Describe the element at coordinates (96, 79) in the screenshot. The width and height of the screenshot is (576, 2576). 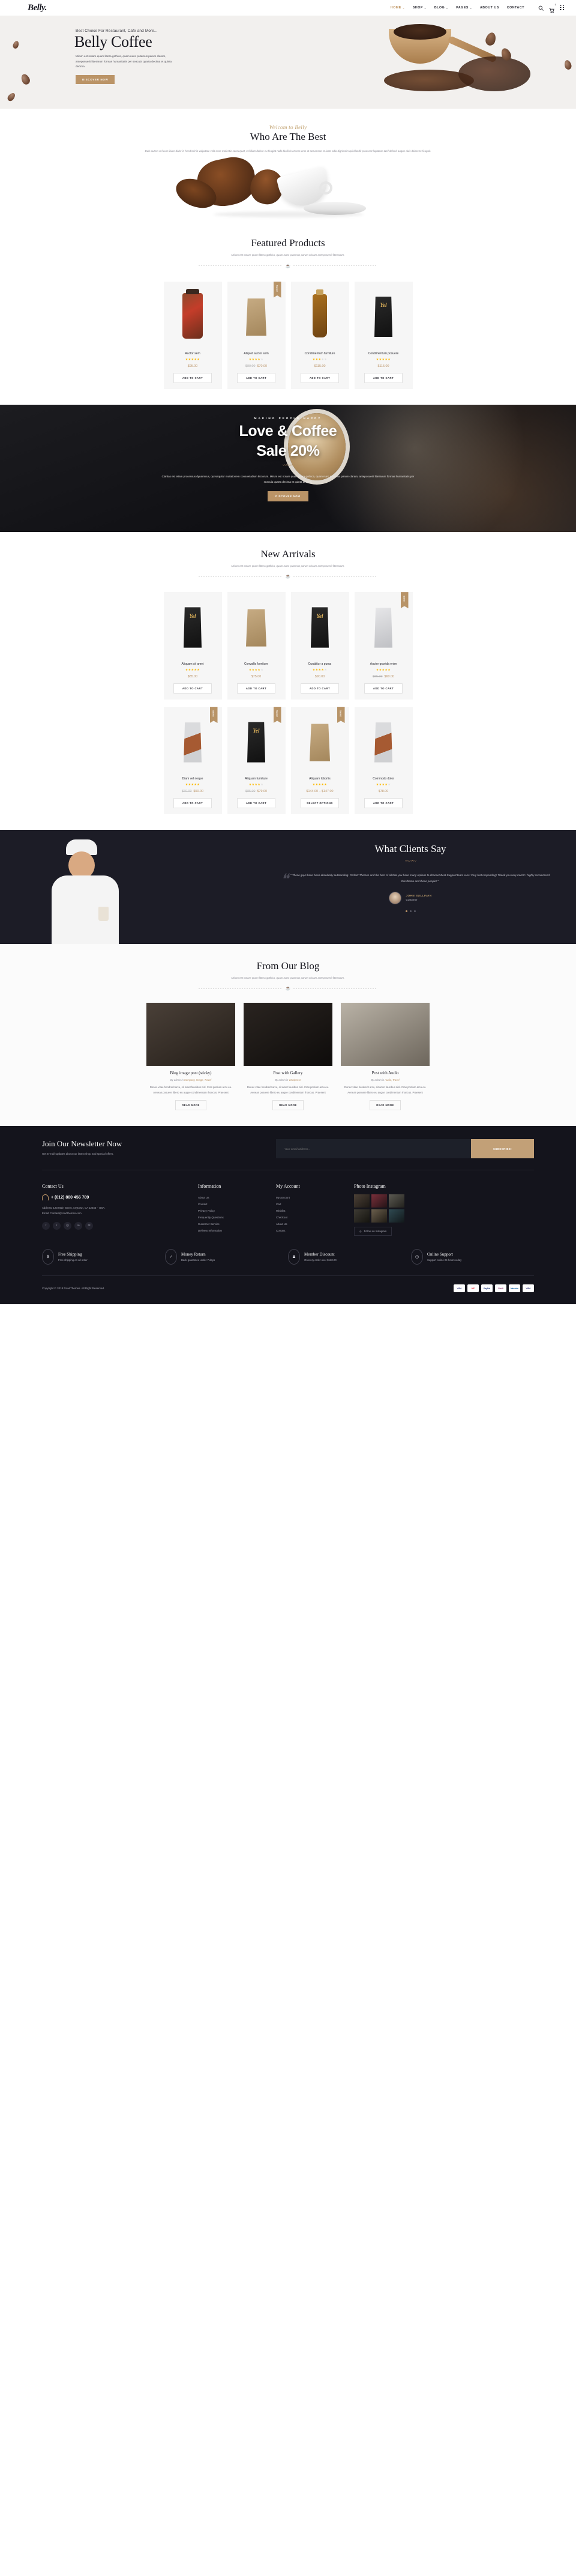
I see `hero-discover-button: DISCOVER NOW` at that location.